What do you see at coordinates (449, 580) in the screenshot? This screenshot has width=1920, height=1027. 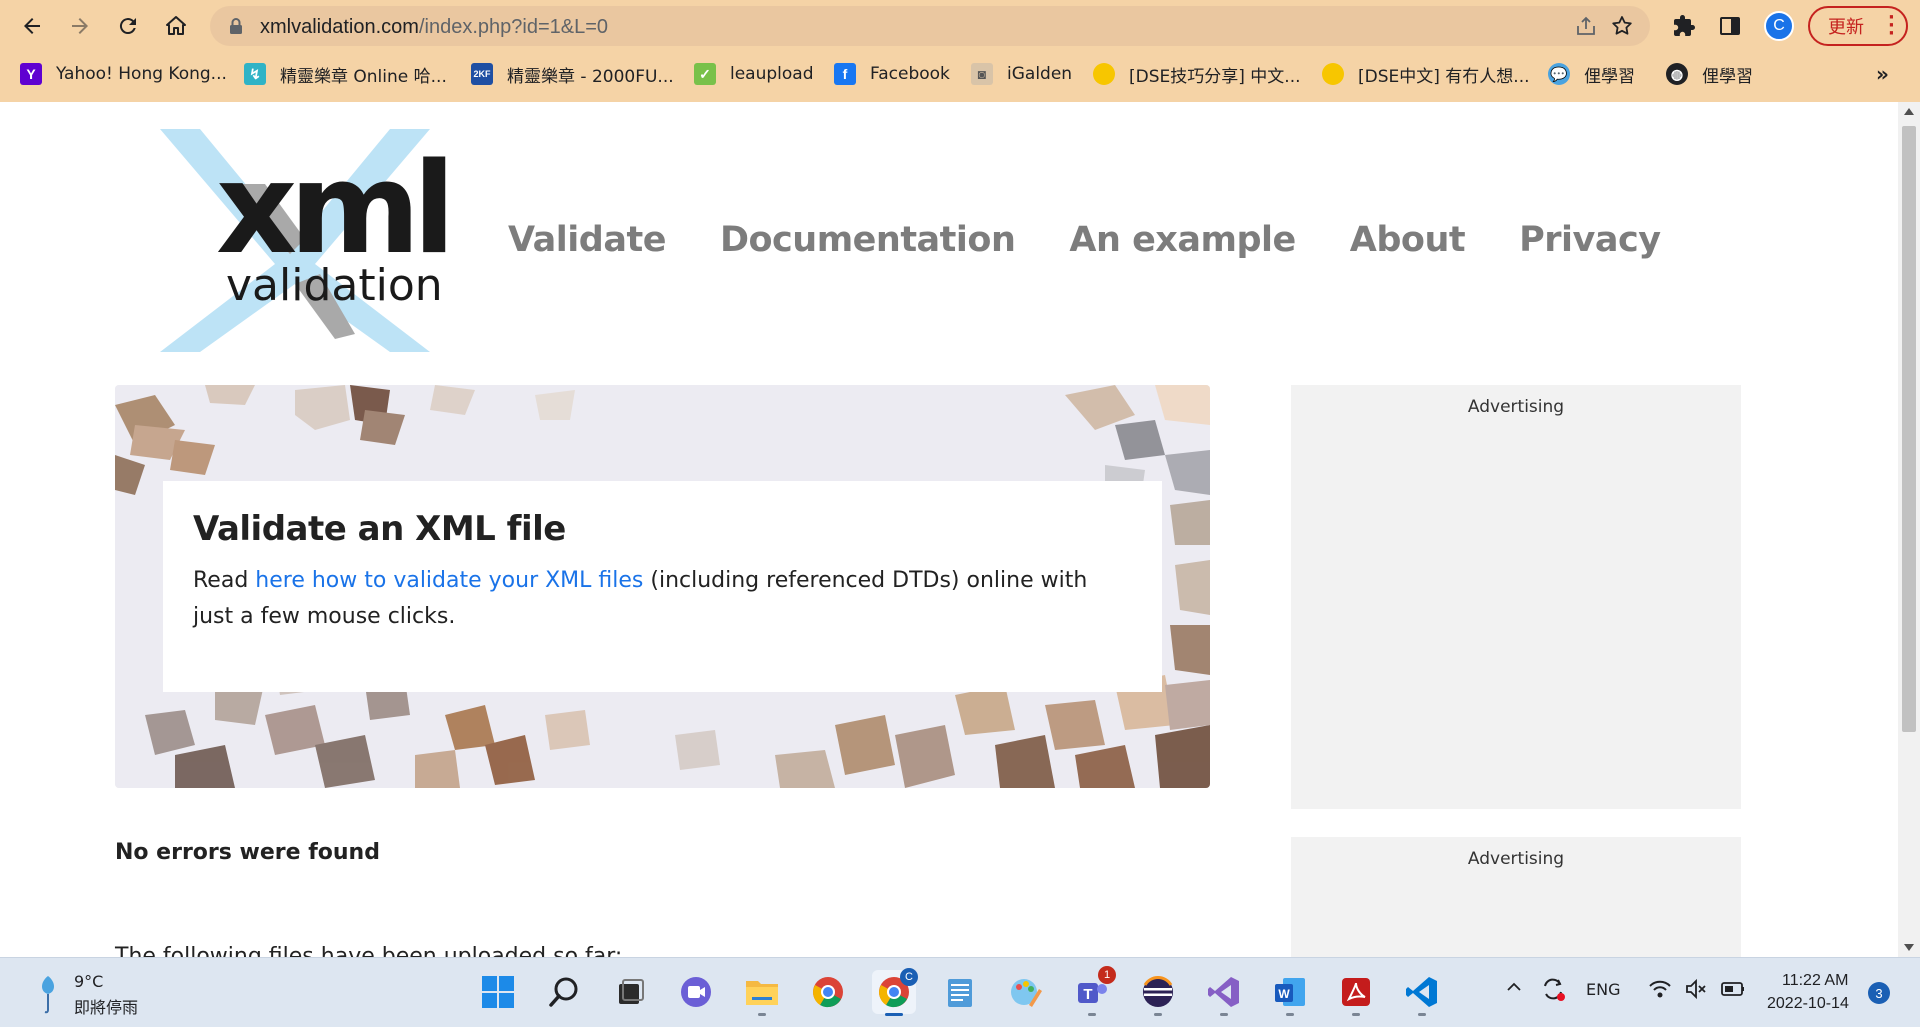 I see `validation-help-link: here how to validate your XML files` at bounding box center [449, 580].